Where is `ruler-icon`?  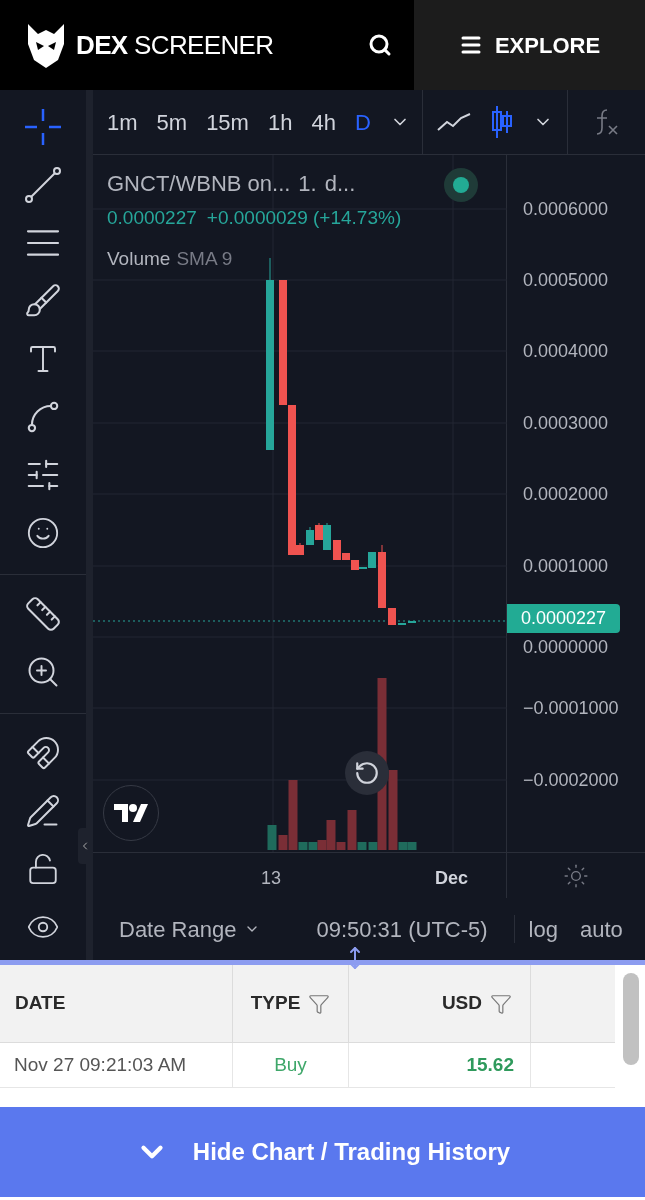
ruler-icon is located at coordinates (43, 614).